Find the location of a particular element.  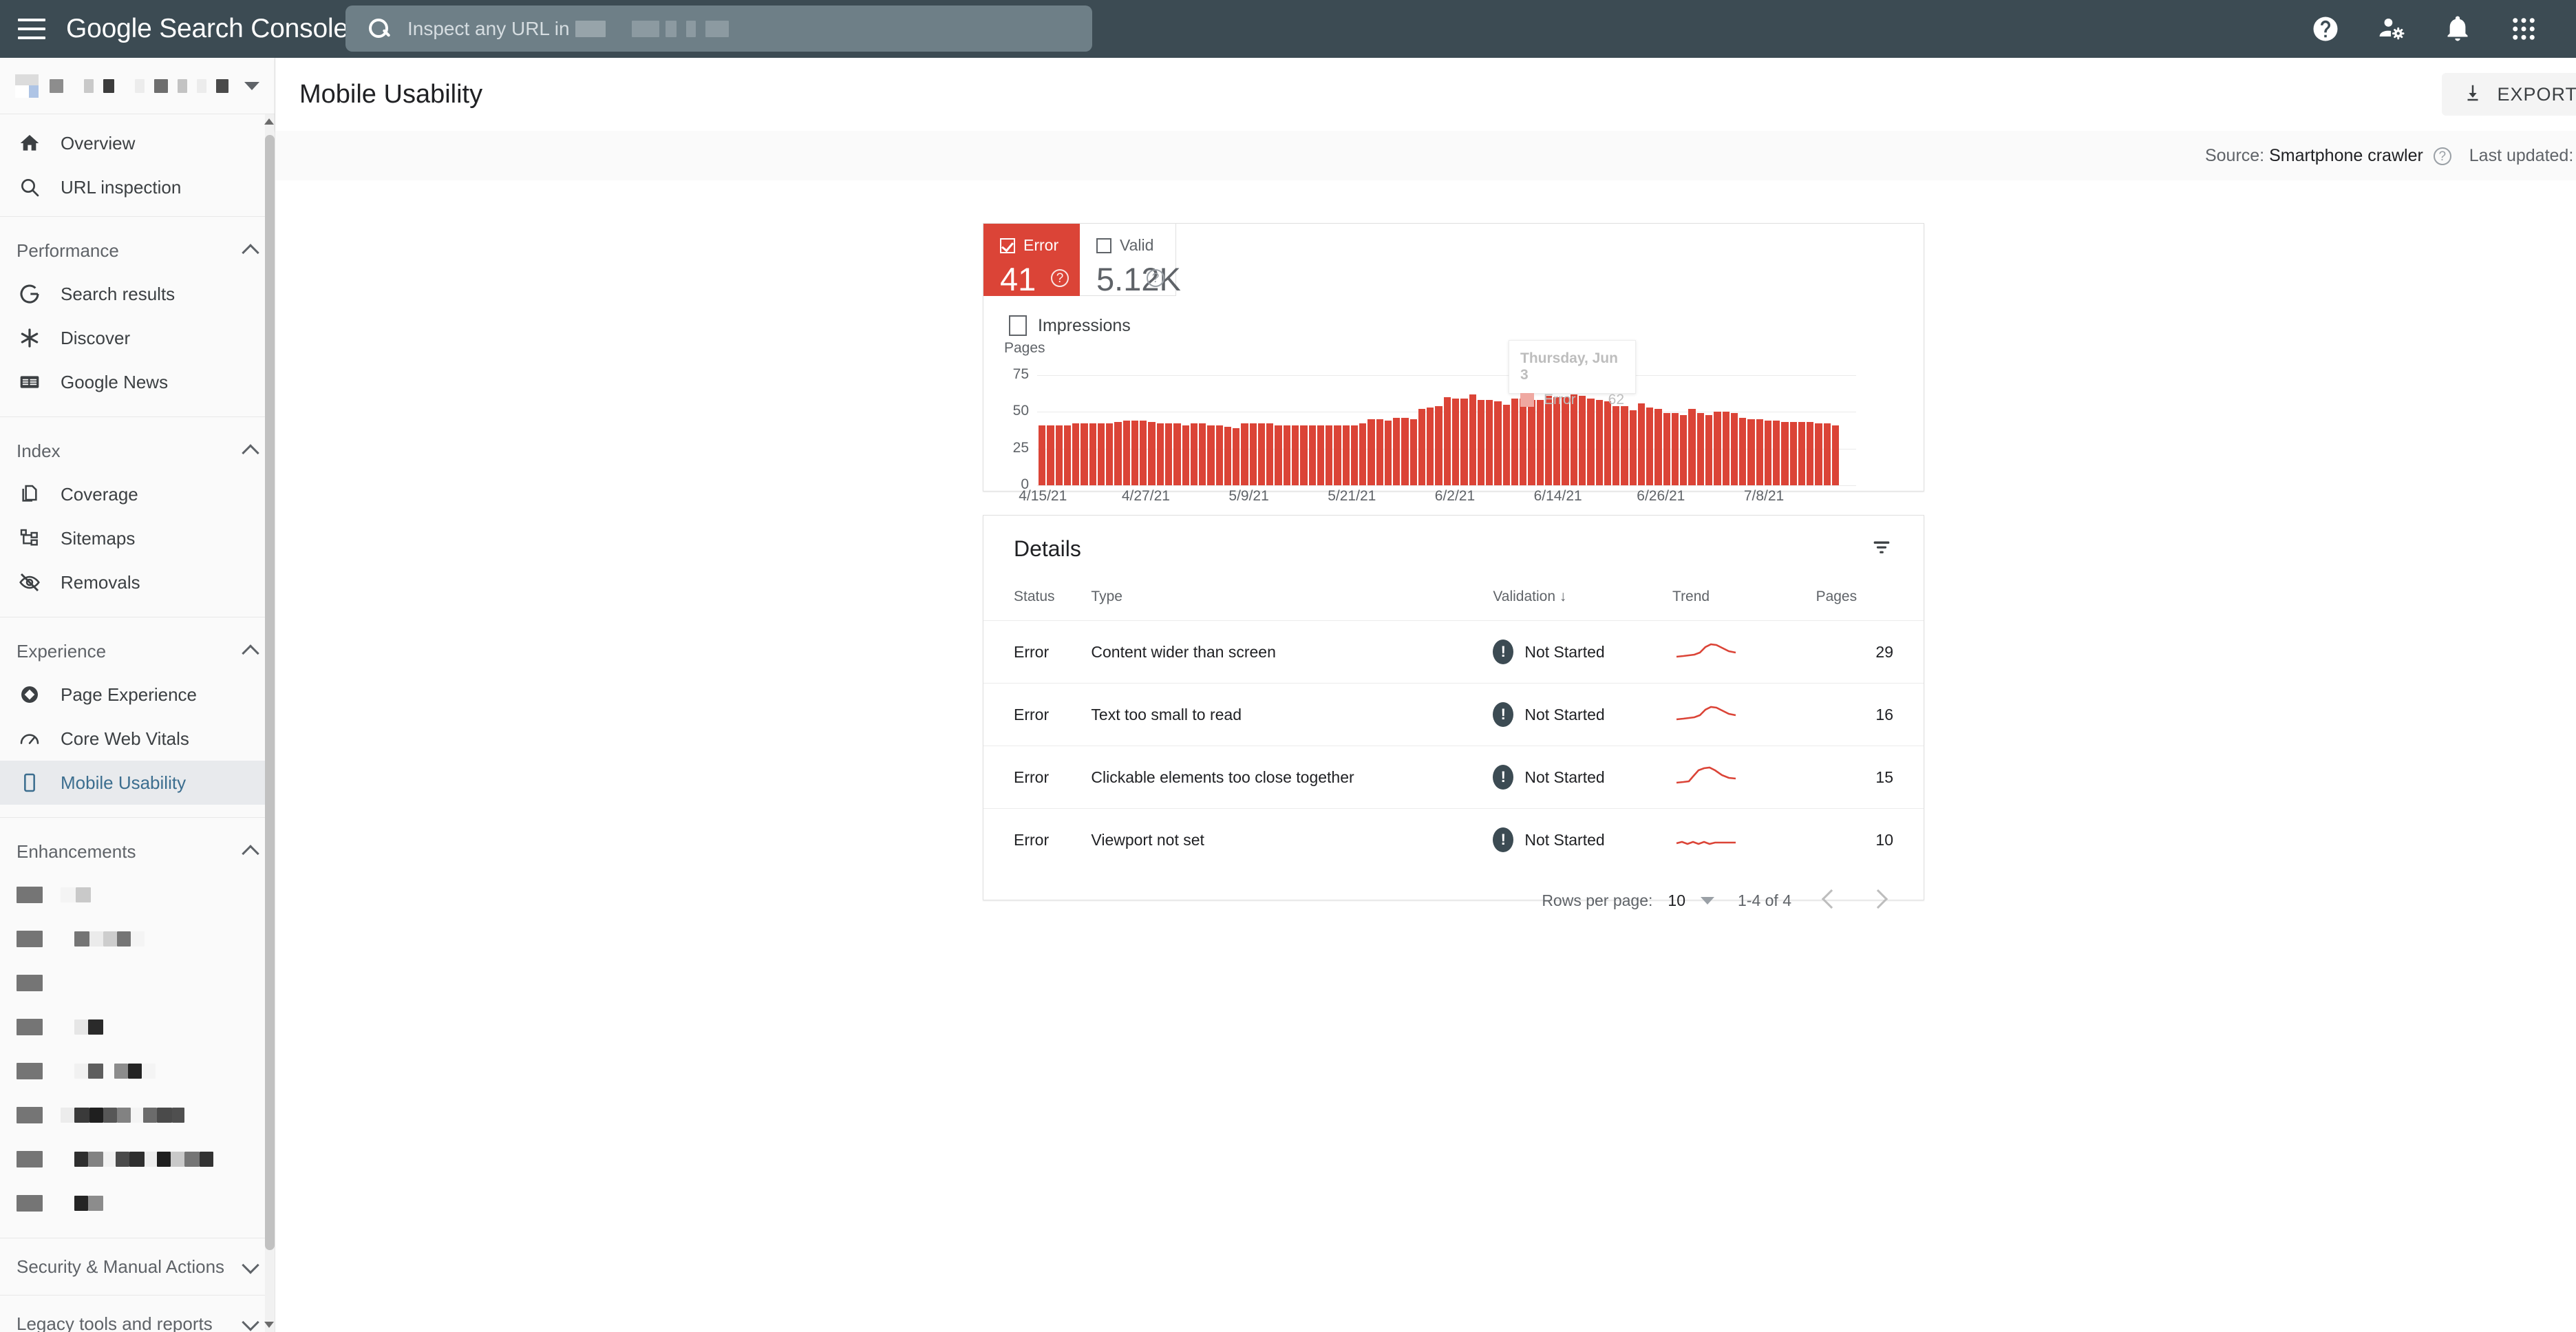

export-button: EXPORT is located at coordinates (2509, 94).